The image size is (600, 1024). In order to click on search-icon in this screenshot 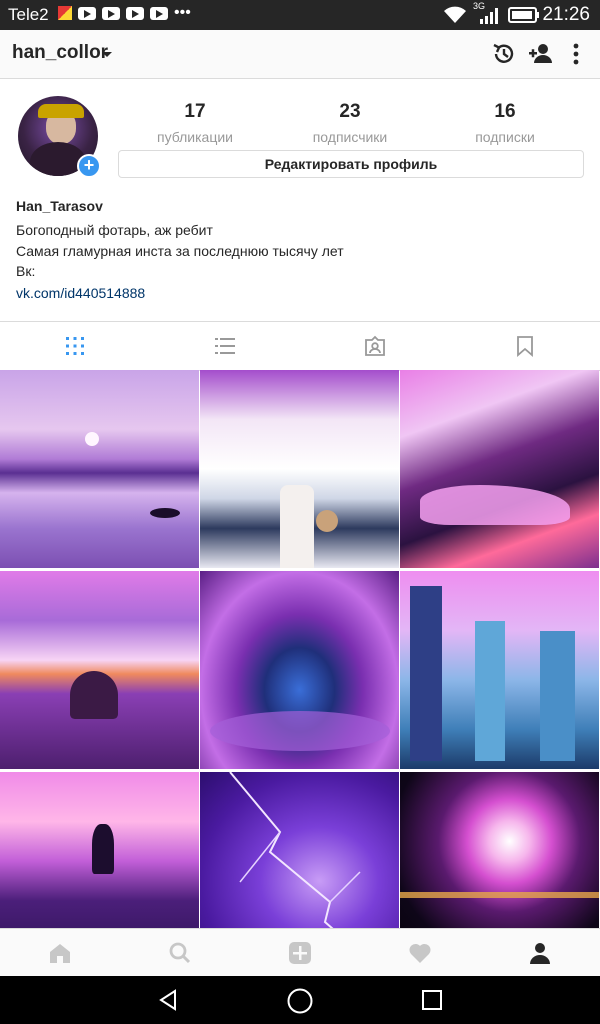, I will do `click(180, 953)`.